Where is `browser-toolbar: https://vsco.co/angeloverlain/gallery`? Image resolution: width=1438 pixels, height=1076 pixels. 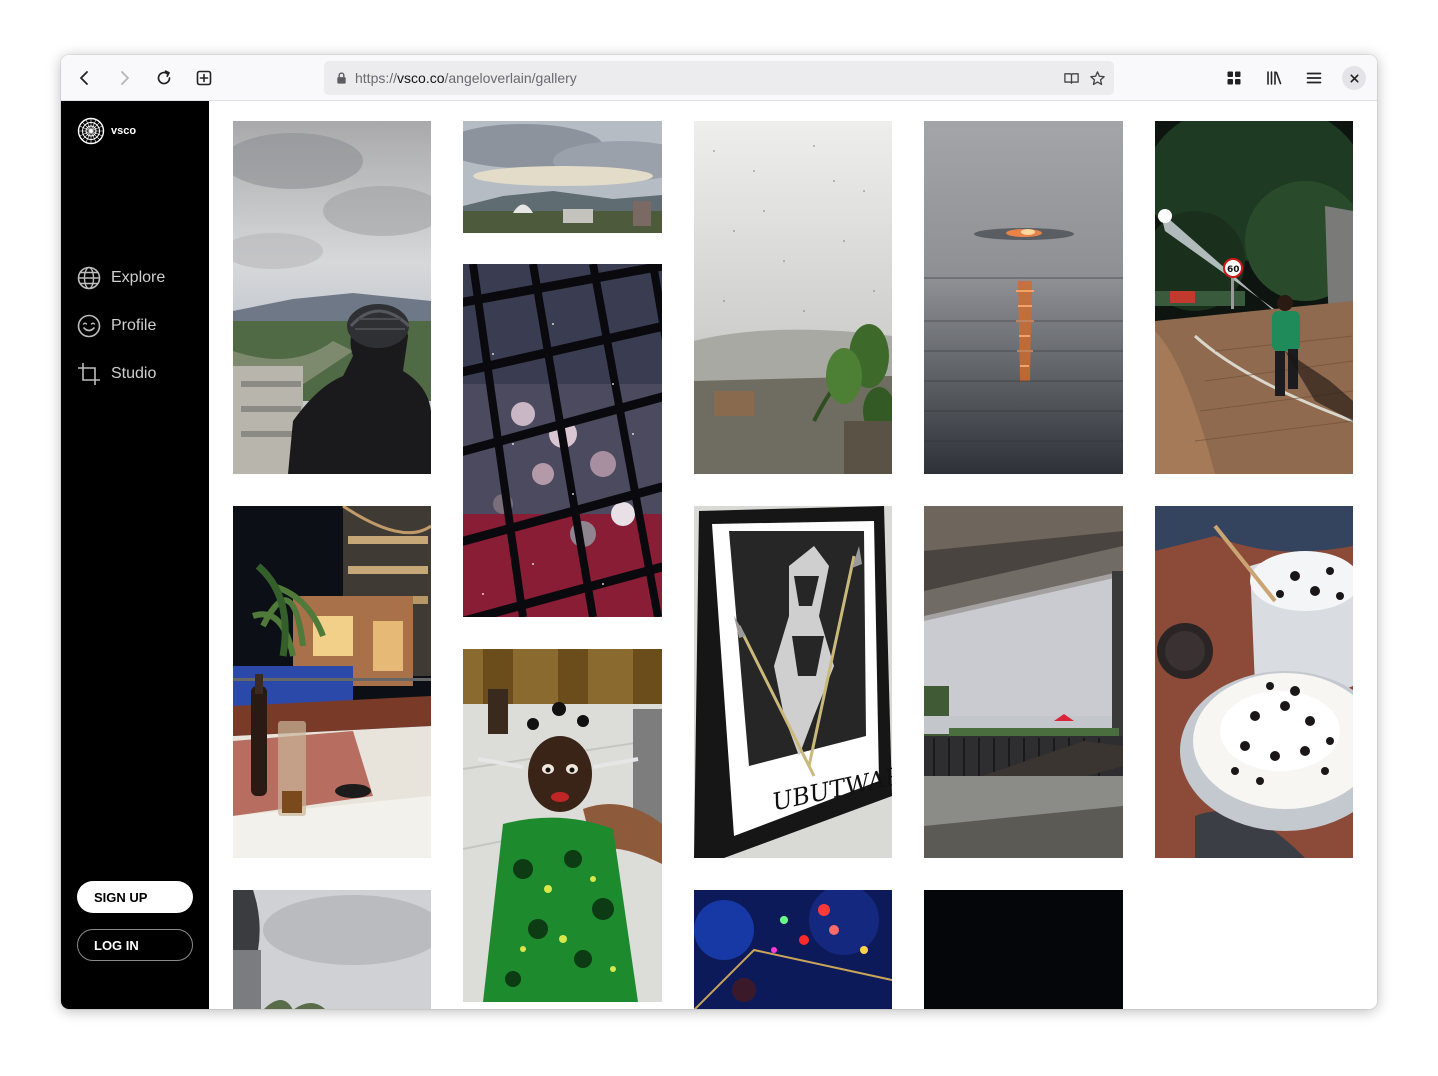 browser-toolbar: https://vsco.co/angeloverlain/gallery is located at coordinates (719, 78).